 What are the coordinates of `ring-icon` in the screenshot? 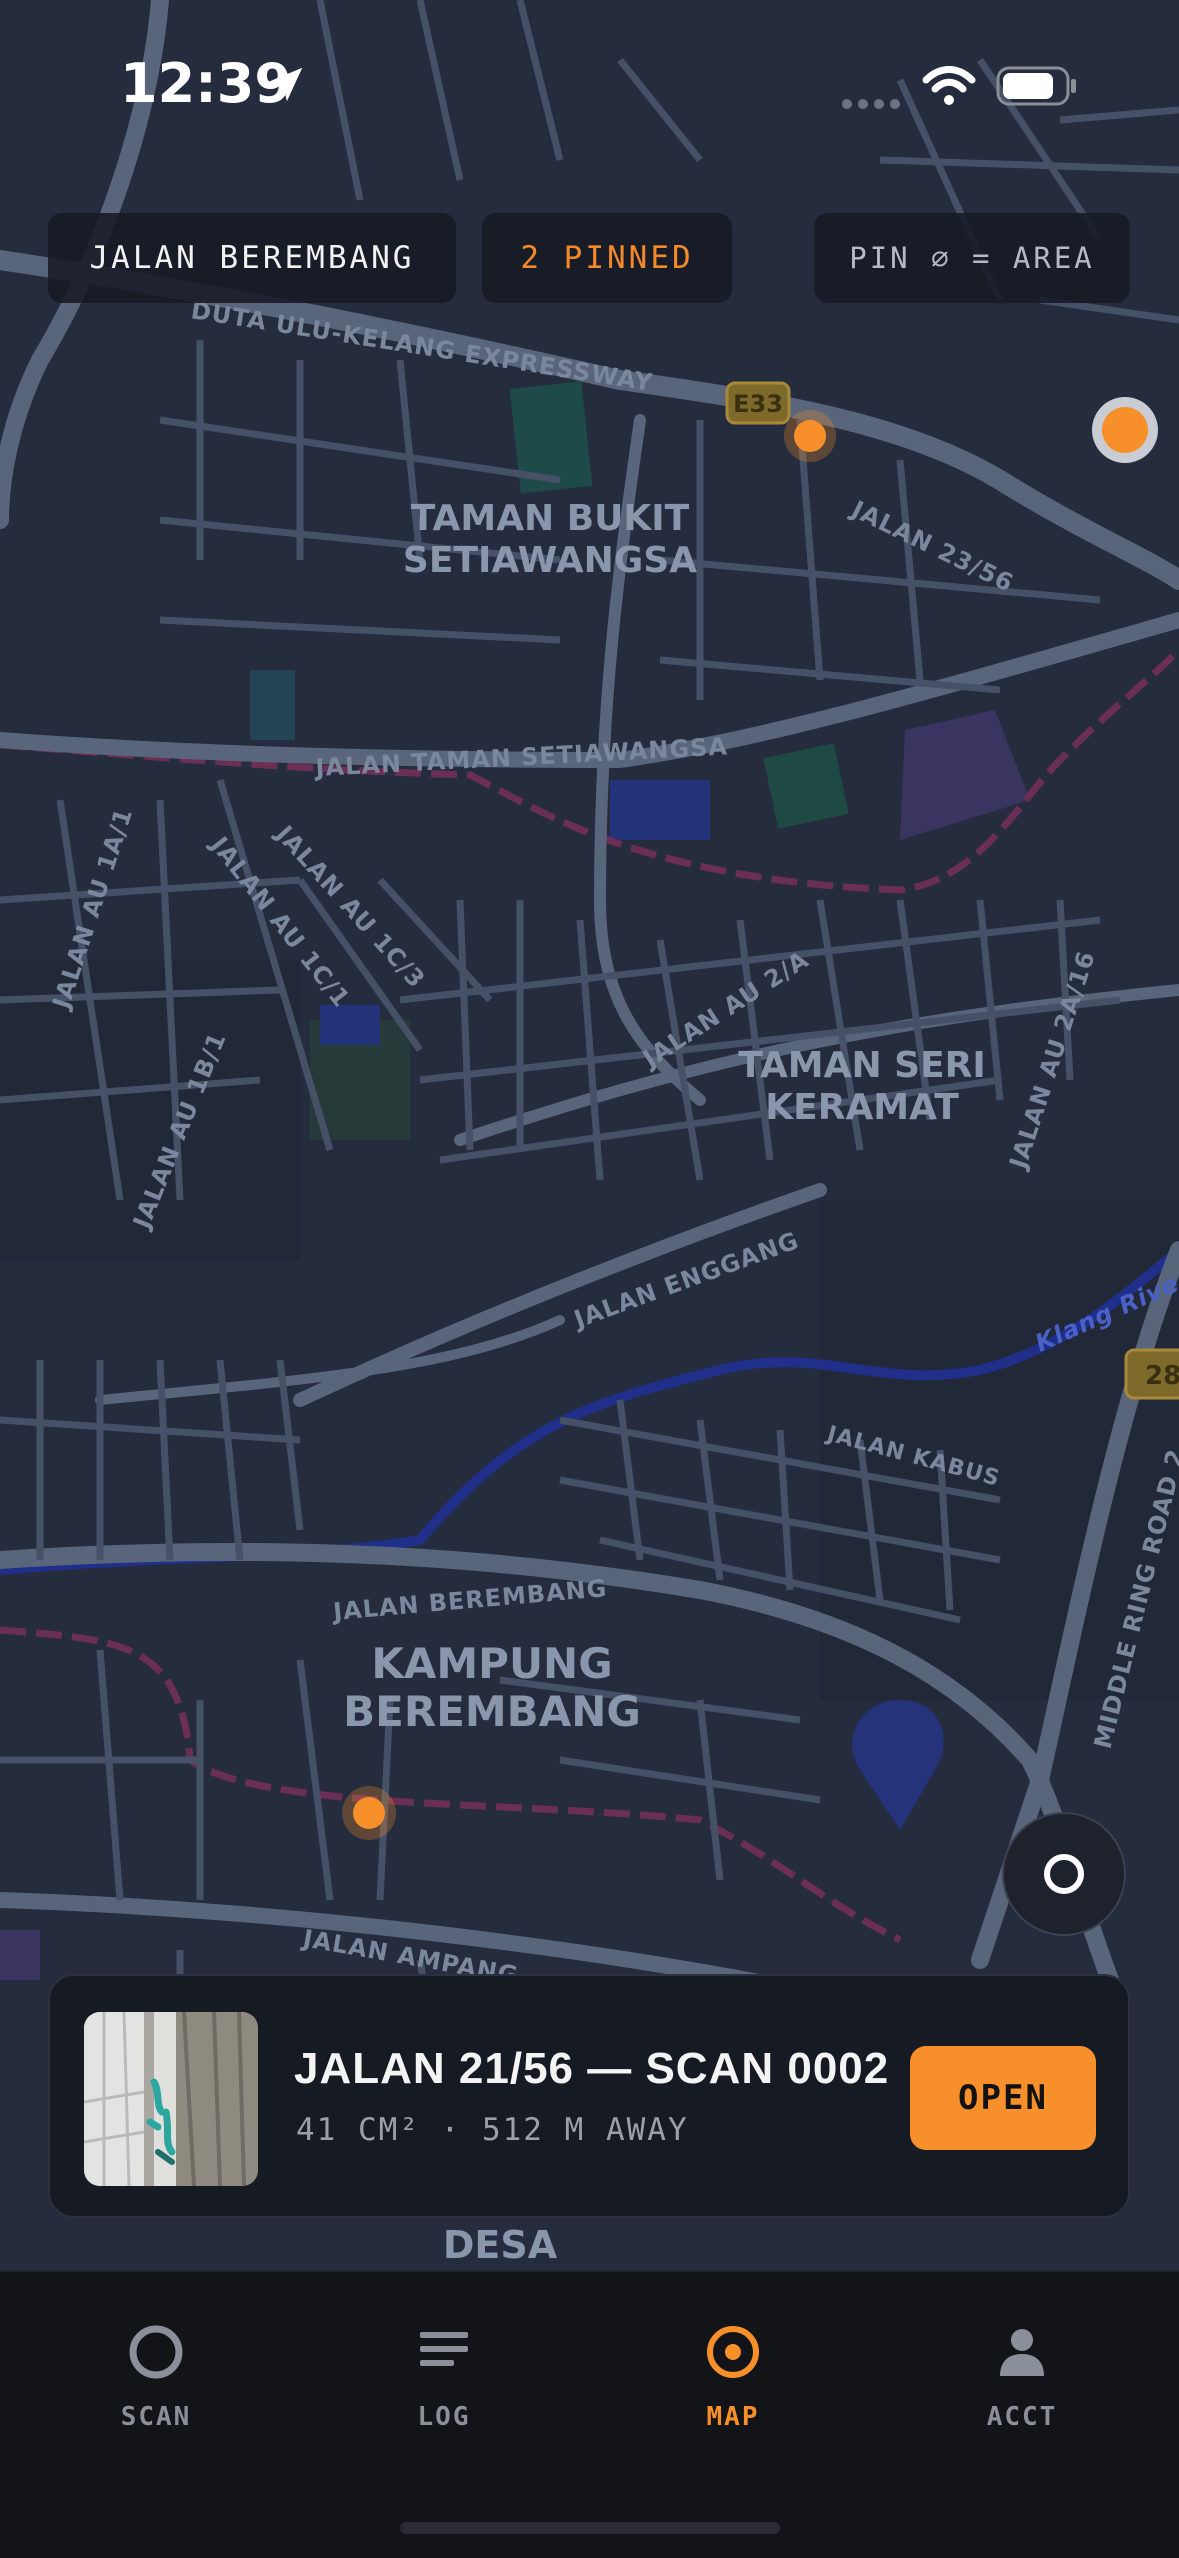 It's located at (1064, 1874).